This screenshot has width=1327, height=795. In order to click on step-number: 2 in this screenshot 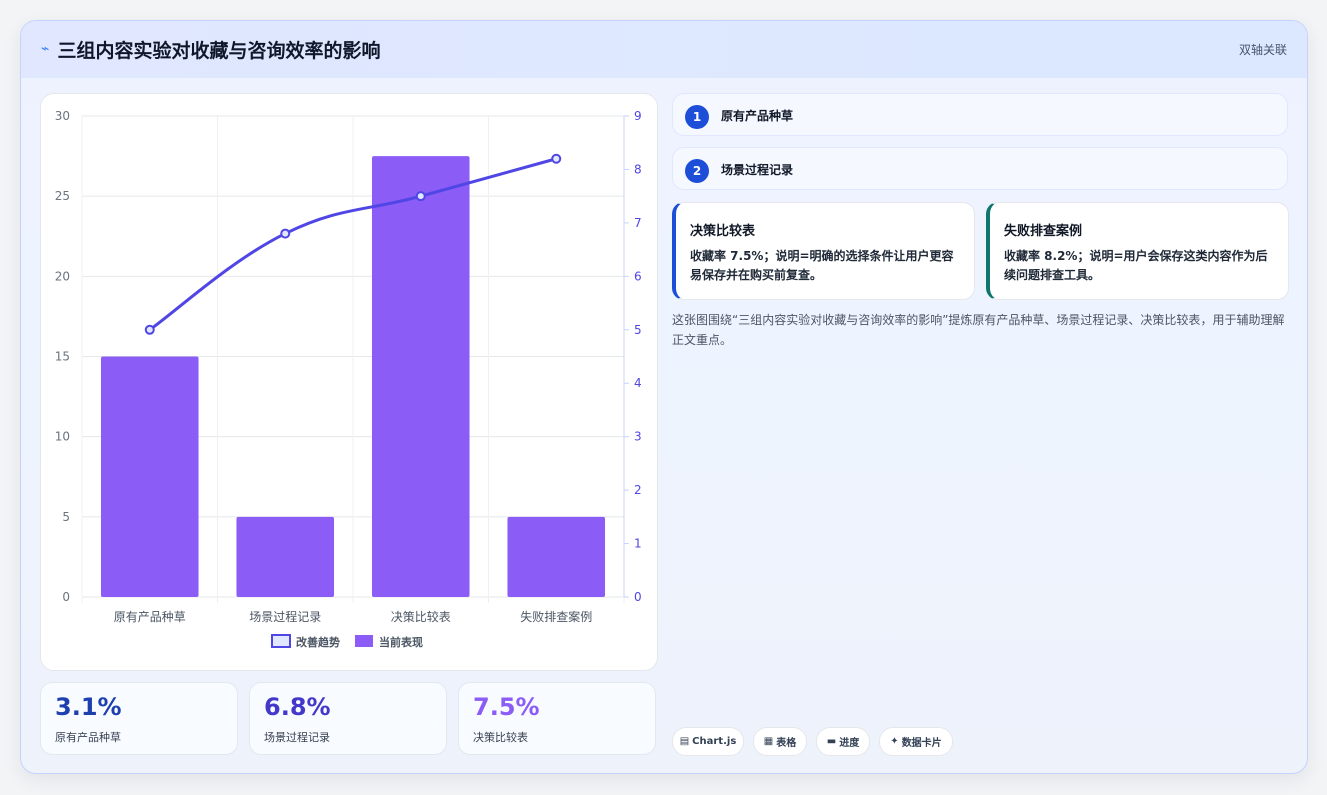, I will do `click(697, 171)`.